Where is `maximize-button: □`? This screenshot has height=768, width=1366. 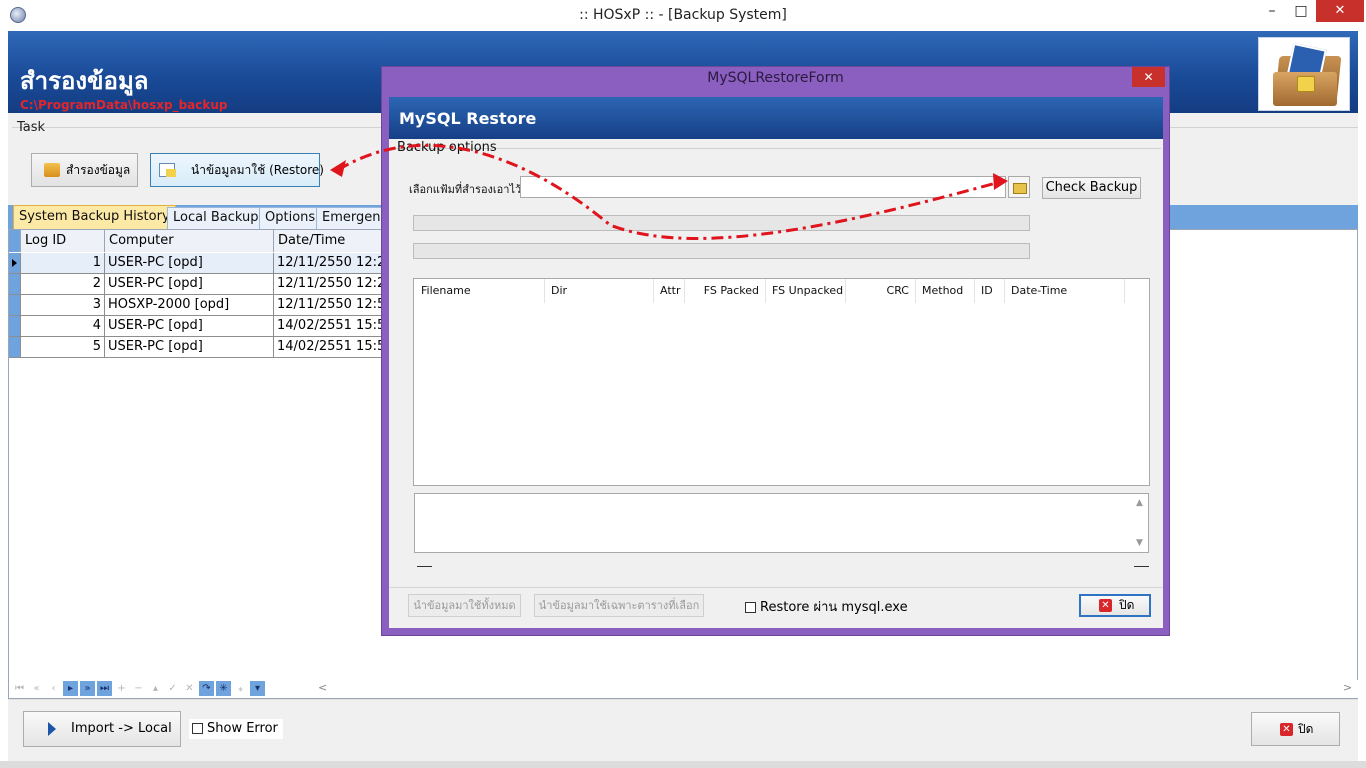
maximize-button: □ is located at coordinates (1301, 11).